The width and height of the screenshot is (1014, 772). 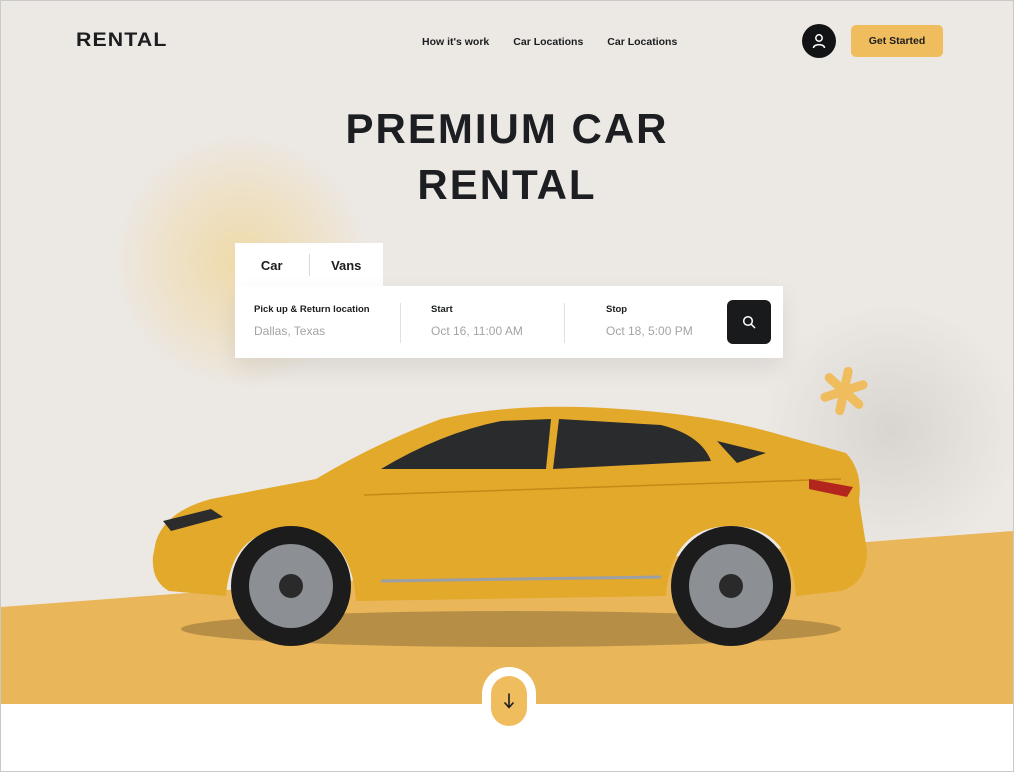 What do you see at coordinates (455, 42) in the screenshot?
I see `nav-how-it-works: How it's work` at bounding box center [455, 42].